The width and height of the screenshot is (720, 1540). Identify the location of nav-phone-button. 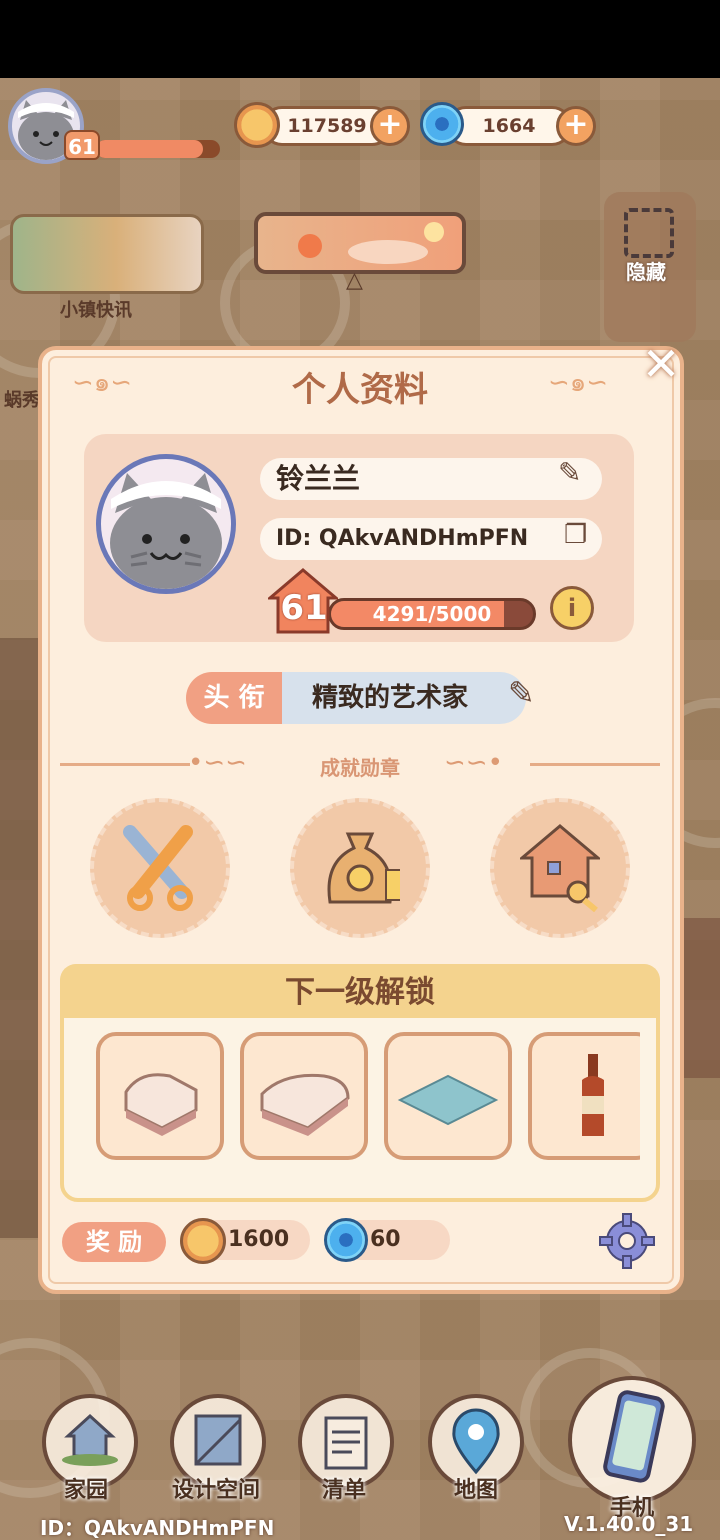
(632, 1440).